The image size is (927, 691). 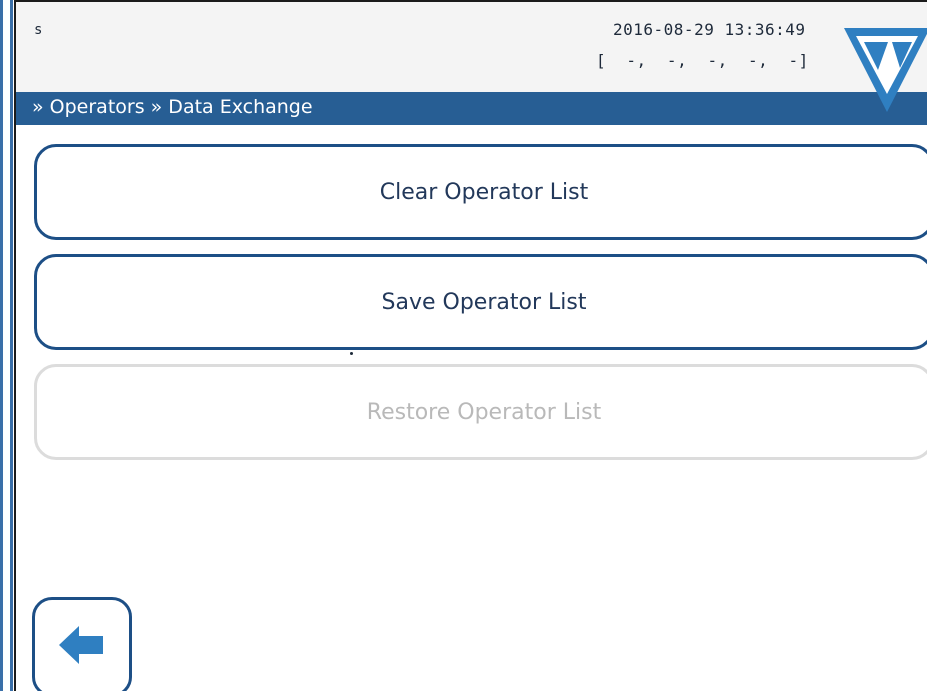 What do you see at coordinates (484, 412) in the screenshot?
I see `restore-operator-list-label: Restore Operator List` at bounding box center [484, 412].